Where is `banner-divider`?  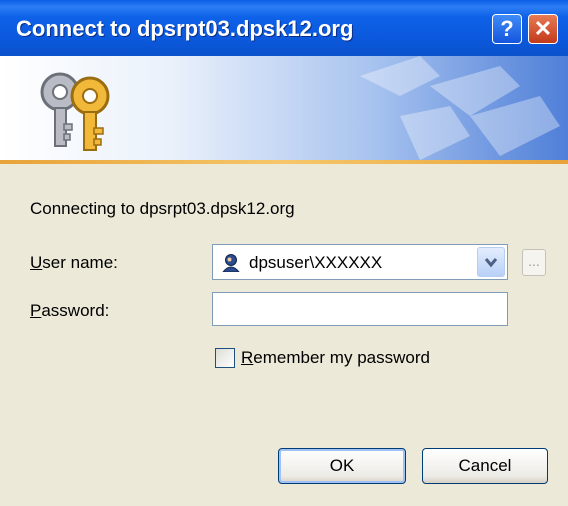 banner-divider is located at coordinates (284, 162).